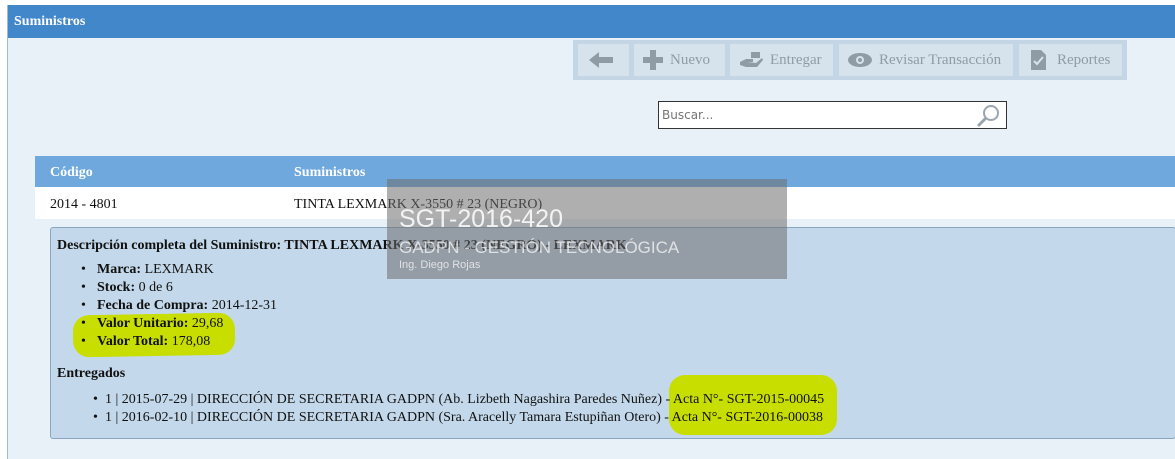 This screenshot has width=1175, height=459. I want to click on deliver-button: Entregar, so click(781, 60).